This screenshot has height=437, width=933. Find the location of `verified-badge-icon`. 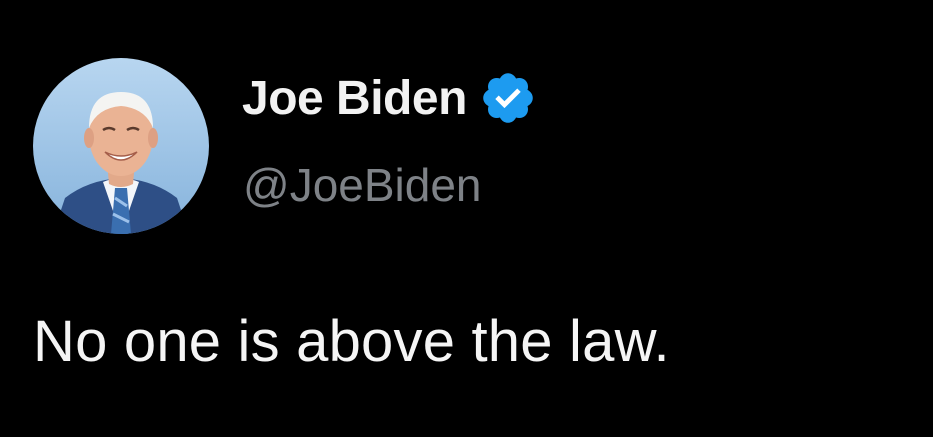

verified-badge-icon is located at coordinates (508, 98).